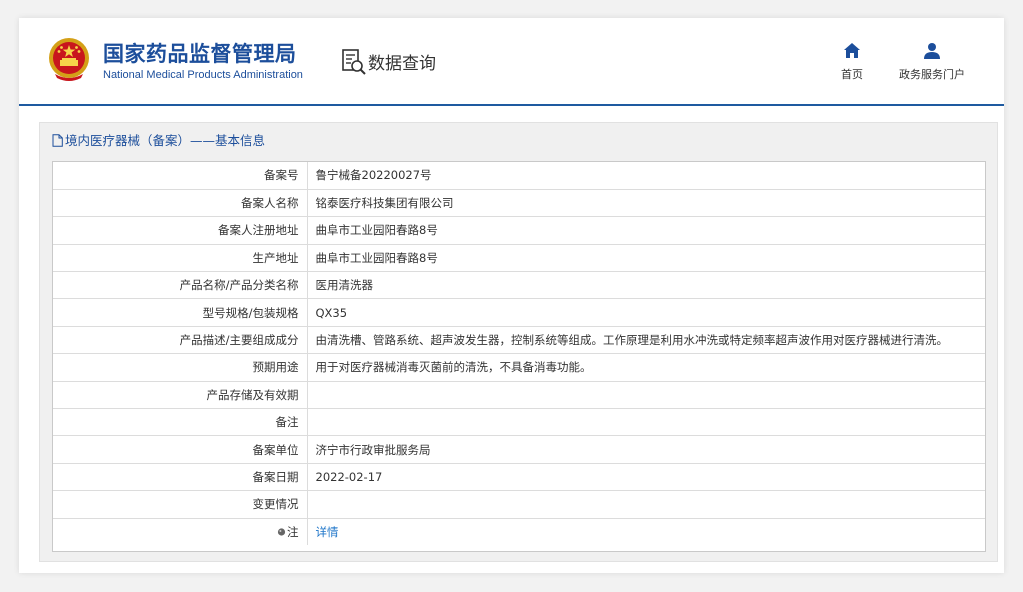 This screenshot has width=1023, height=592. What do you see at coordinates (180, 176) in the screenshot?
I see `row-label: 备案号` at bounding box center [180, 176].